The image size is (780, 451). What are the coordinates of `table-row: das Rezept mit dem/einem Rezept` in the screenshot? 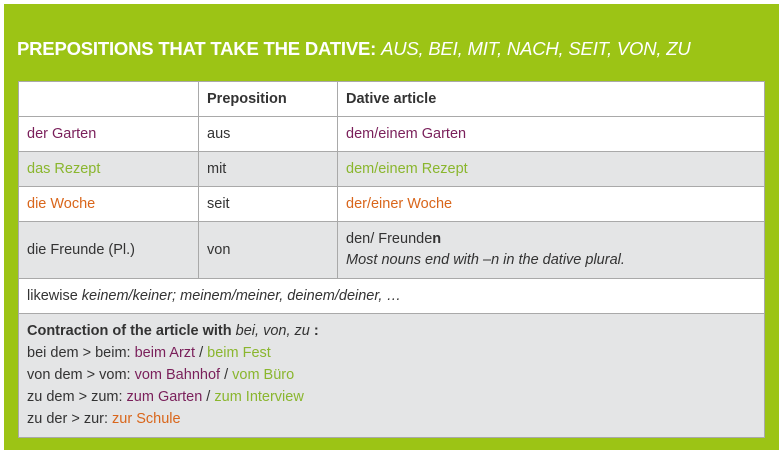 It's located at (391, 169).